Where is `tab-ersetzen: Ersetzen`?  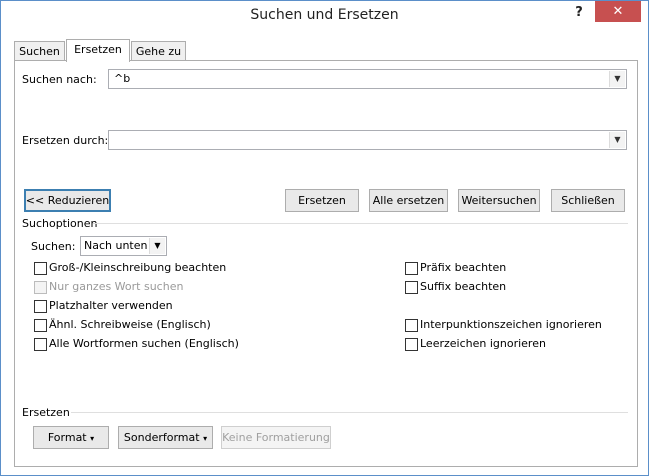
tab-ersetzen: Ersetzen is located at coordinates (98, 50).